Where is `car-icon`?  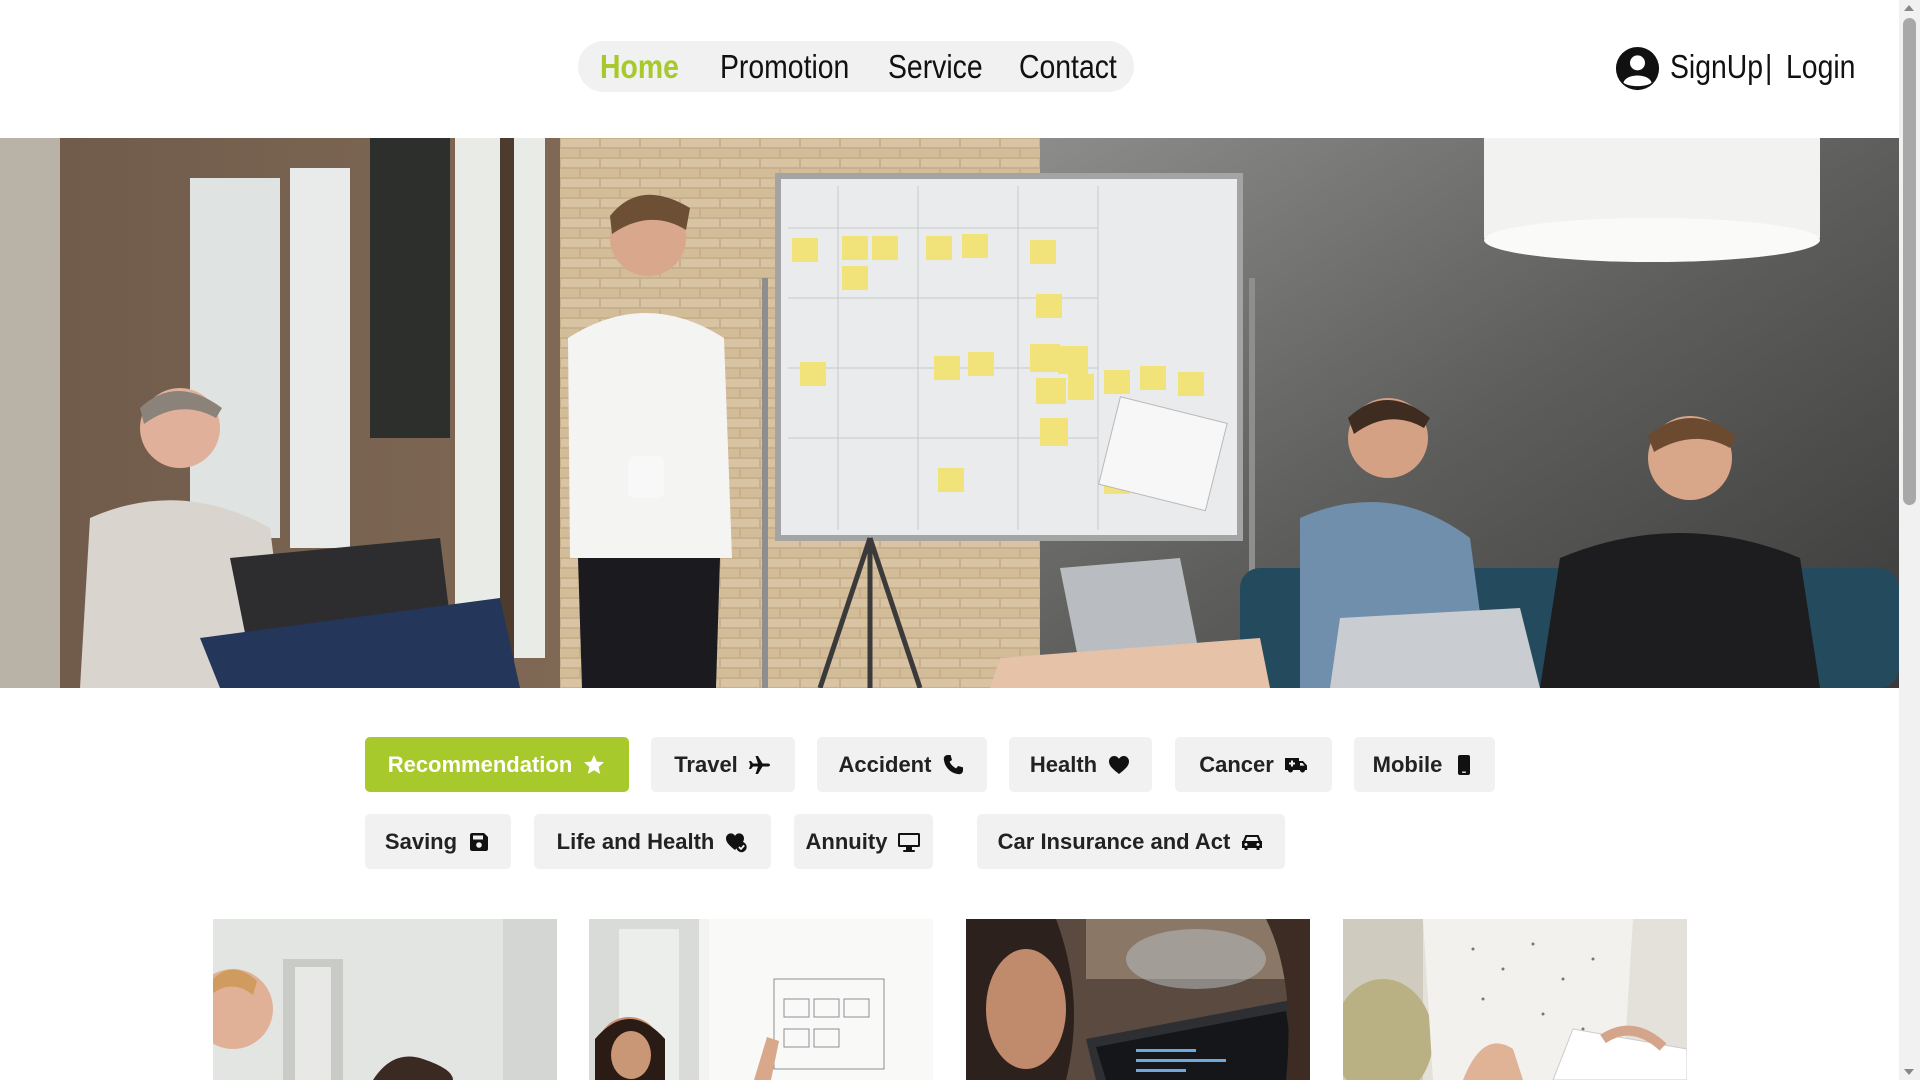
car-icon is located at coordinates (1252, 842).